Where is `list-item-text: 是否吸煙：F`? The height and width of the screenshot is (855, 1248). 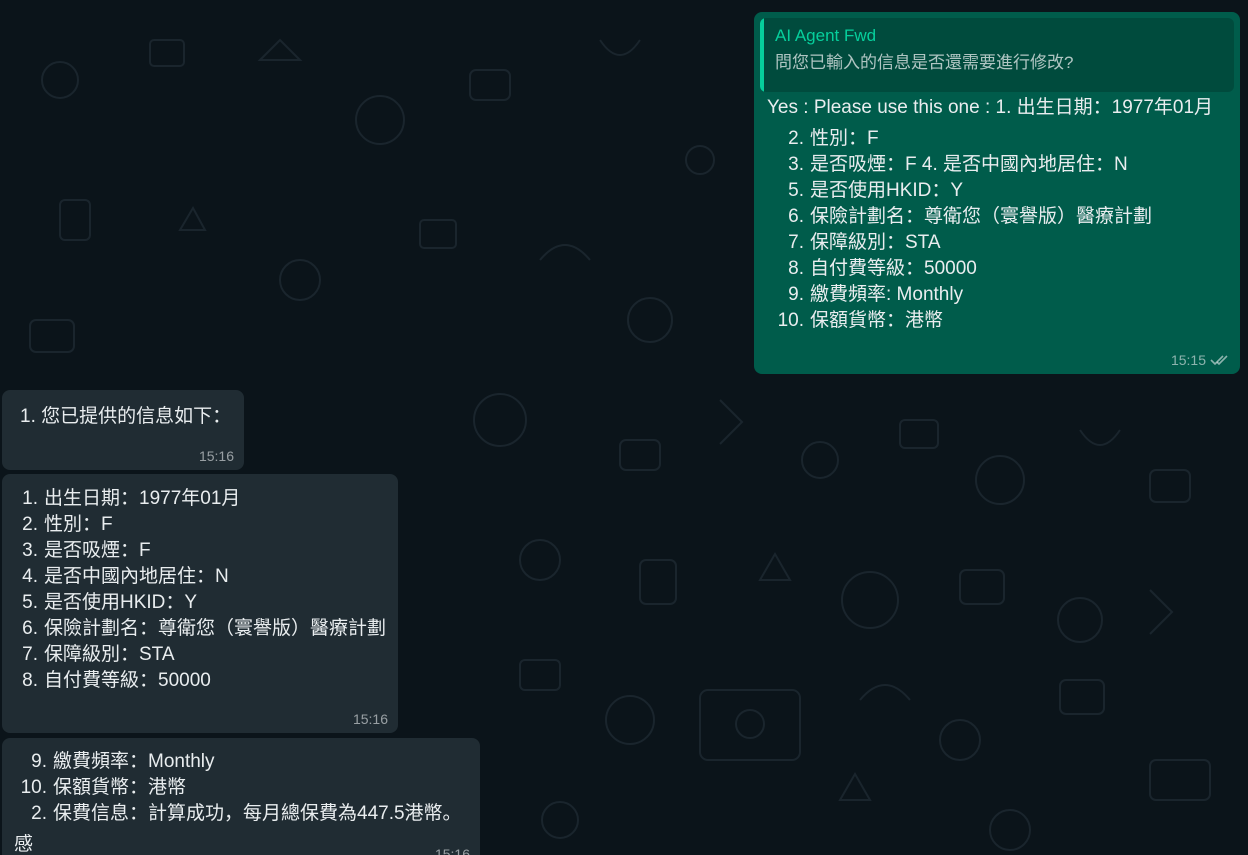 list-item-text: 是否吸煙：F is located at coordinates (97, 550).